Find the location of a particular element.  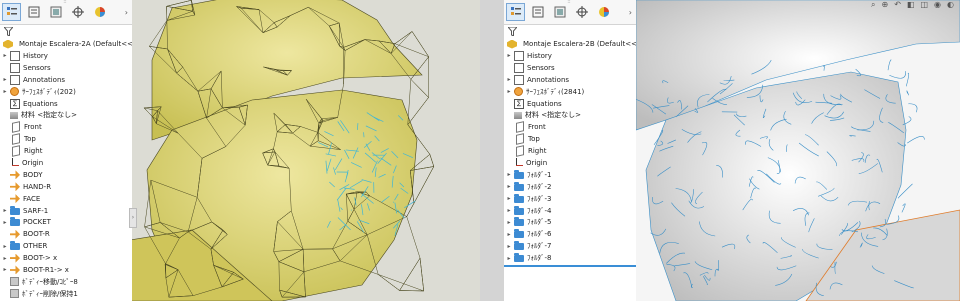

tree-item: ▸ ﾌｫﾙﾀﾞ-8 is located at coordinates (570, 258).